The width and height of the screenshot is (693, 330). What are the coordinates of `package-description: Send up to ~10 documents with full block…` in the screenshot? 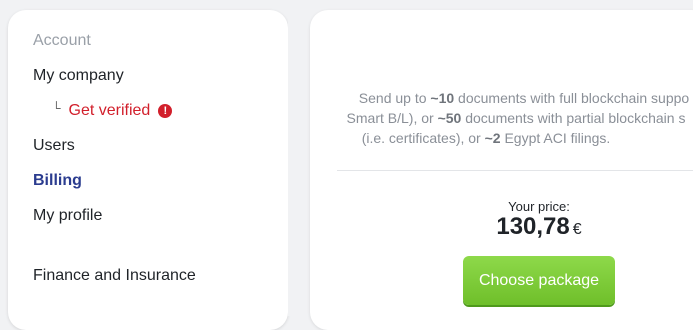 It's located at (518, 118).